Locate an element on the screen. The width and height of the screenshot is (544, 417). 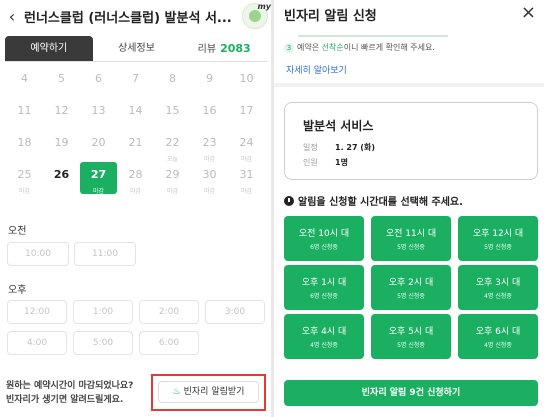
tab-reserve: 예약하기 is located at coordinates (49, 48).